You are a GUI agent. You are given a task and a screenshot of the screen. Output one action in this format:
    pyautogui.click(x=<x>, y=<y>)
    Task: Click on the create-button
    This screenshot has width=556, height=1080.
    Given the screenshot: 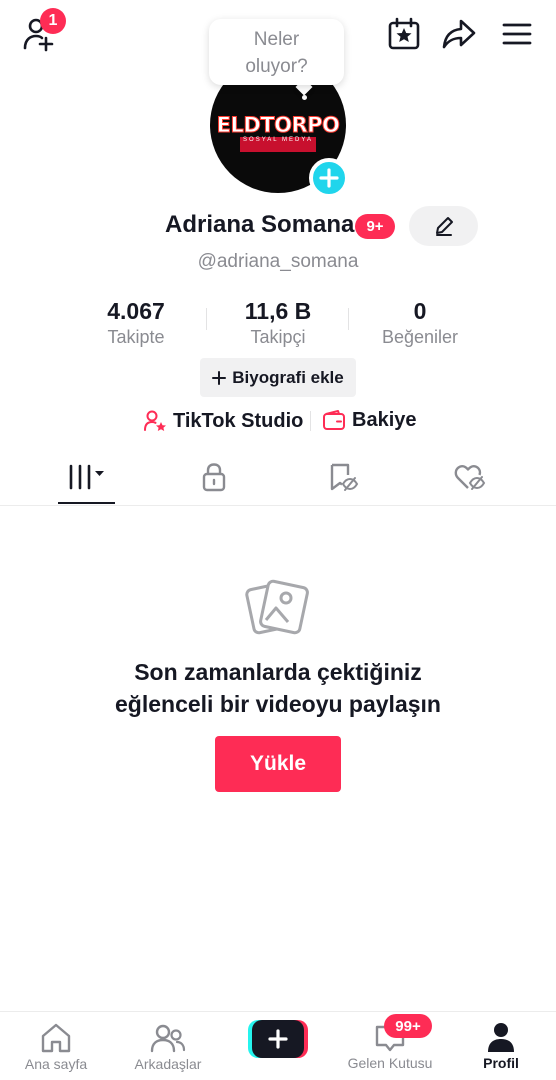 What is the action you would take?
    pyautogui.click(x=278, y=1039)
    